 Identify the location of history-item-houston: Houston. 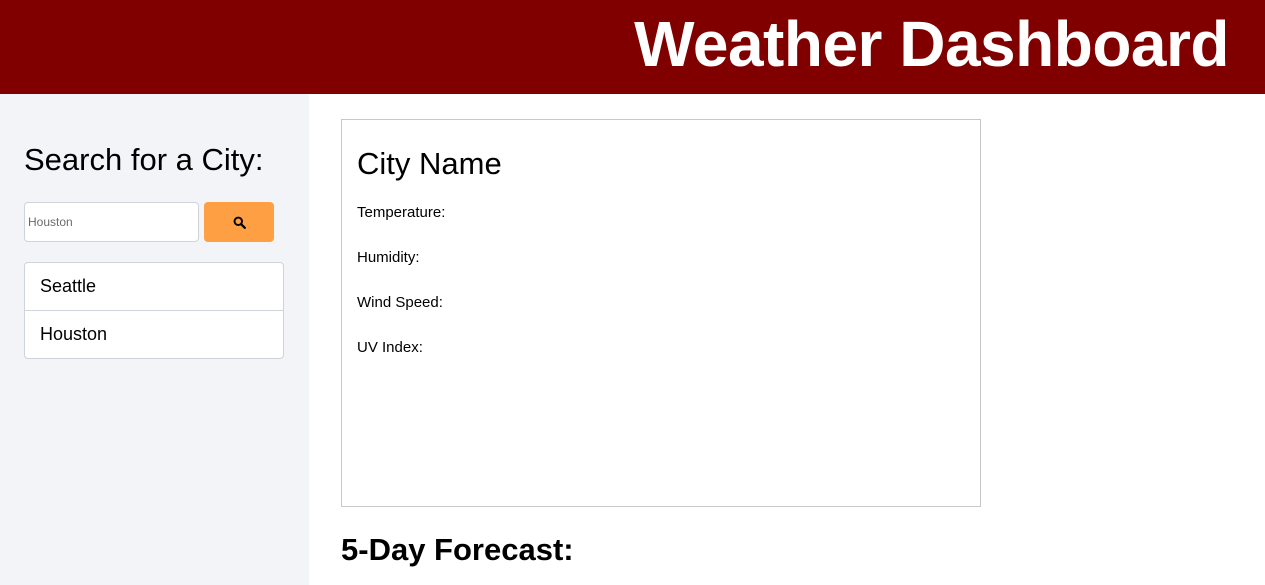
(154, 334).